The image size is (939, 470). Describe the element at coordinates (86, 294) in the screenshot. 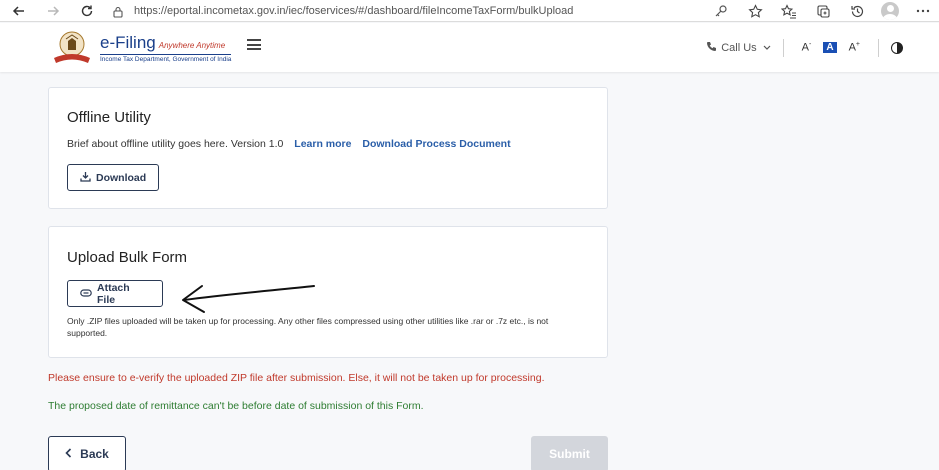

I see `attachment-icon` at that location.